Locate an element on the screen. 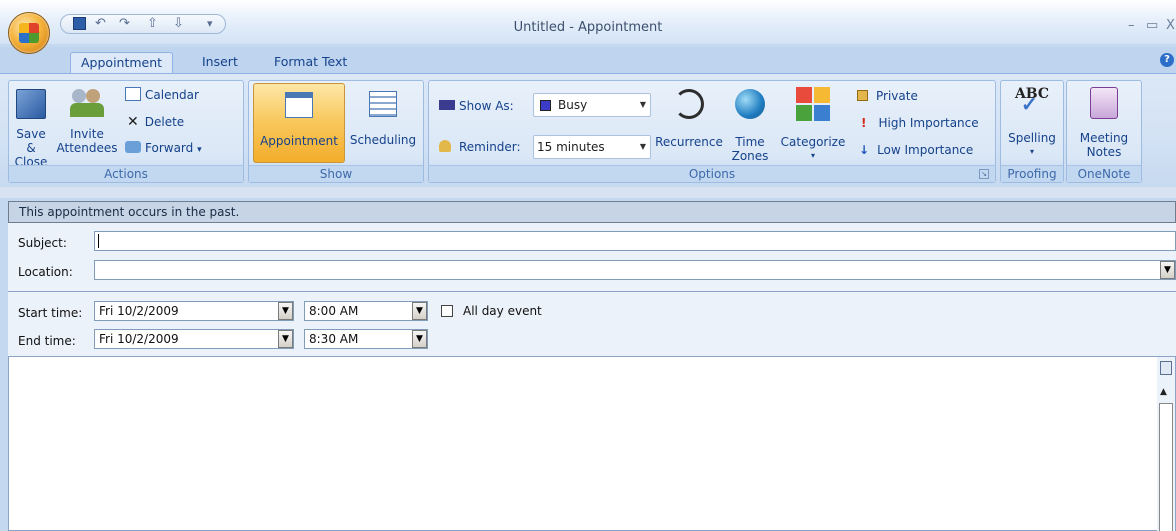  show-as-value: Busy is located at coordinates (573, 105).